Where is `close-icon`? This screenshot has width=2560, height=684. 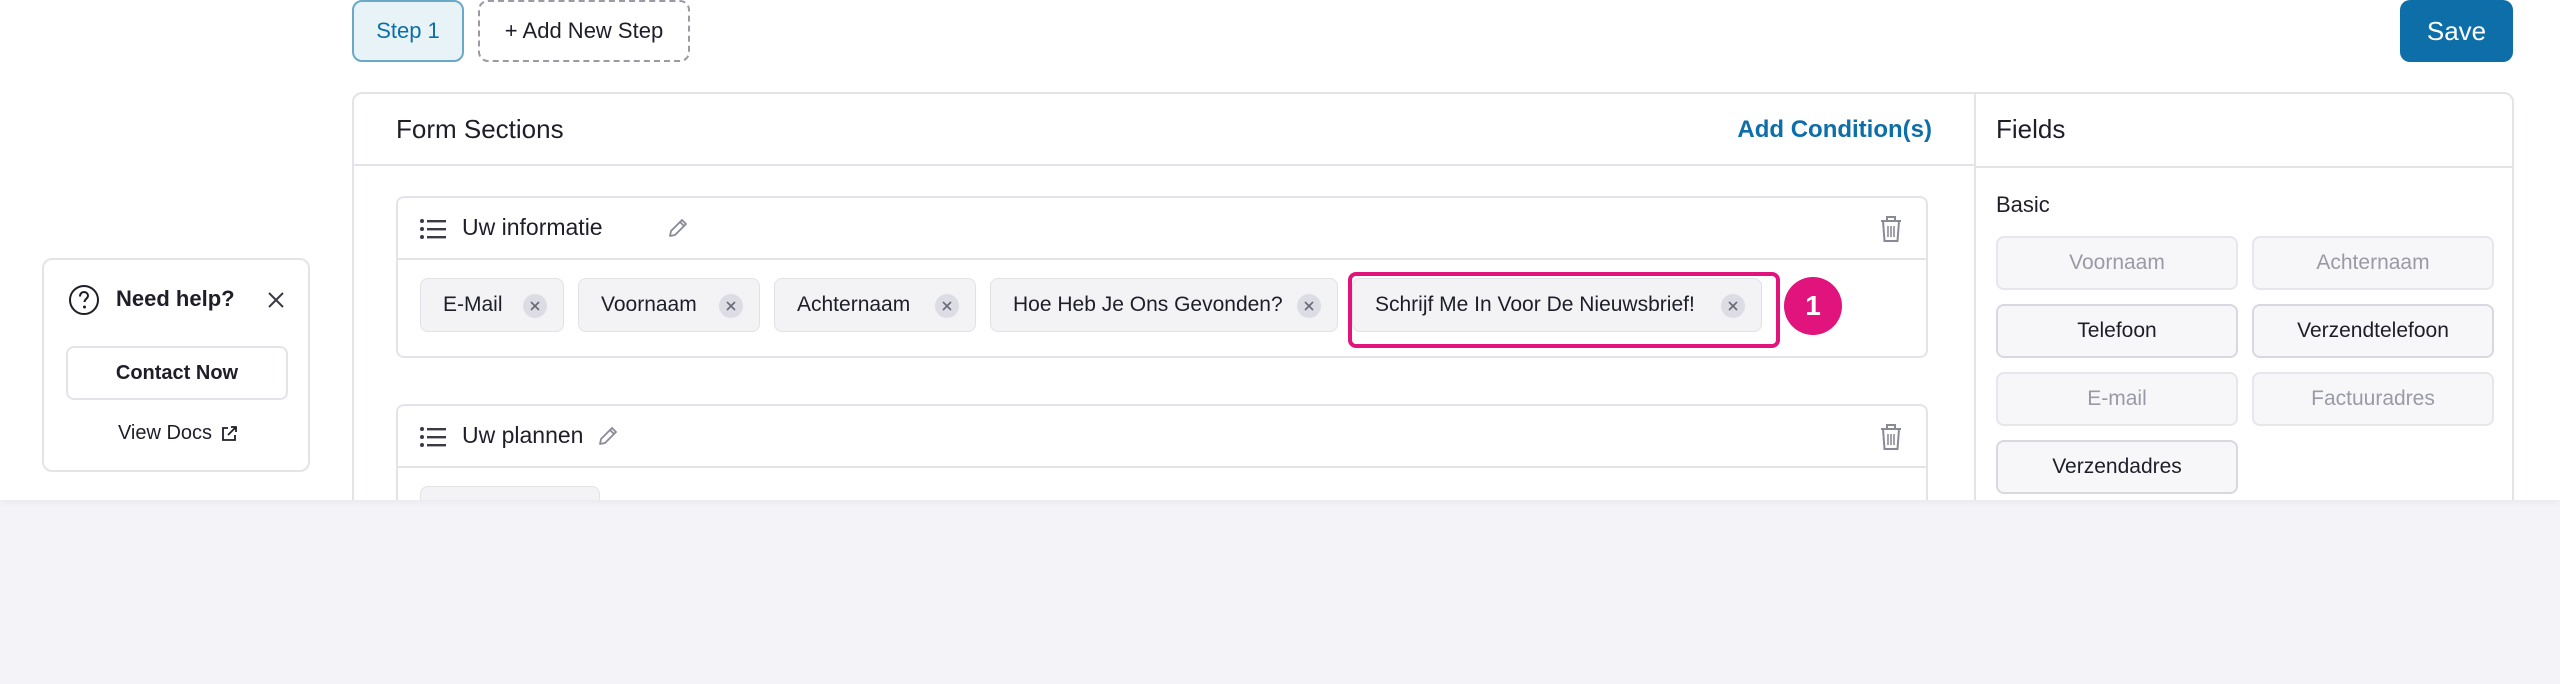 close-icon is located at coordinates (276, 300).